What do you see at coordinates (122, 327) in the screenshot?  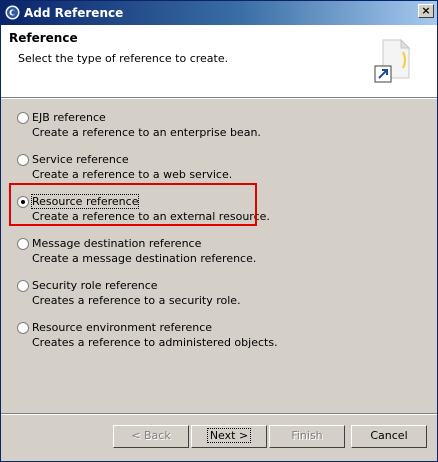 I see `option-label: Resource environment reference` at bounding box center [122, 327].